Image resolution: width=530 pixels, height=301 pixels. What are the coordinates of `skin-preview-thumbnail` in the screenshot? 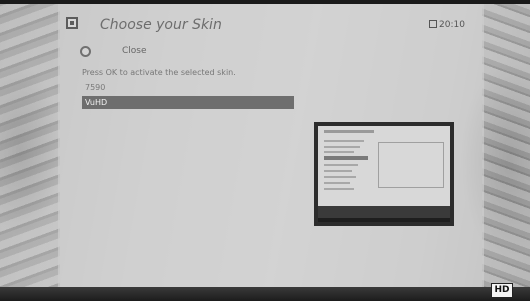 It's located at (384, 174).